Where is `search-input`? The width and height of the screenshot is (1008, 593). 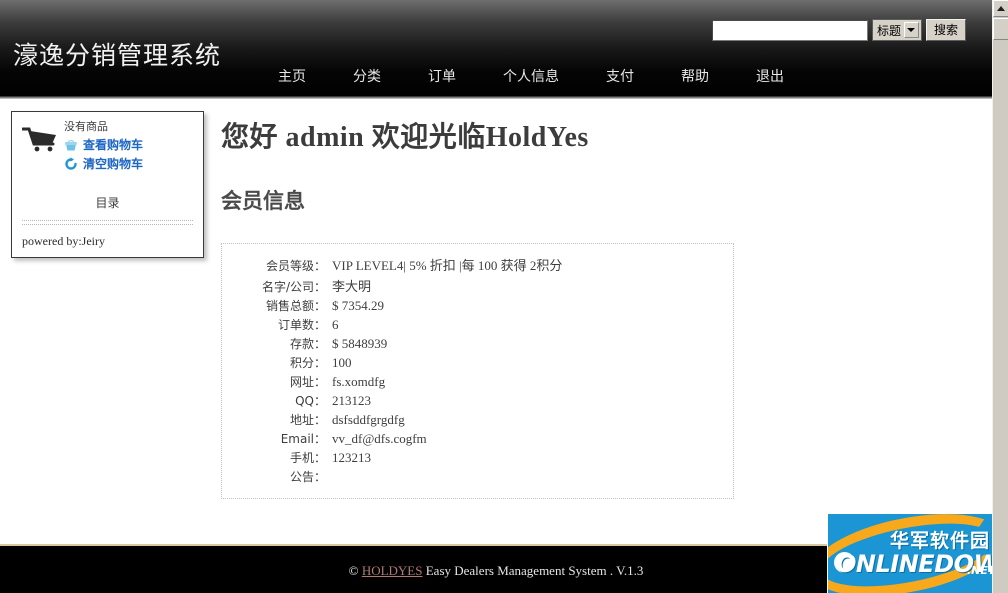 search-input is located at coordinates (789, 30).